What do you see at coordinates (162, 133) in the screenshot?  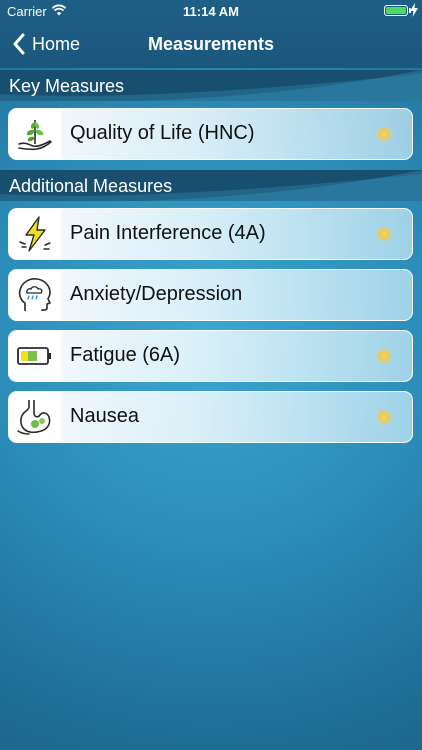 I see `measure-label: Quality of Life (HNC)` at bounding box center [162, 133].